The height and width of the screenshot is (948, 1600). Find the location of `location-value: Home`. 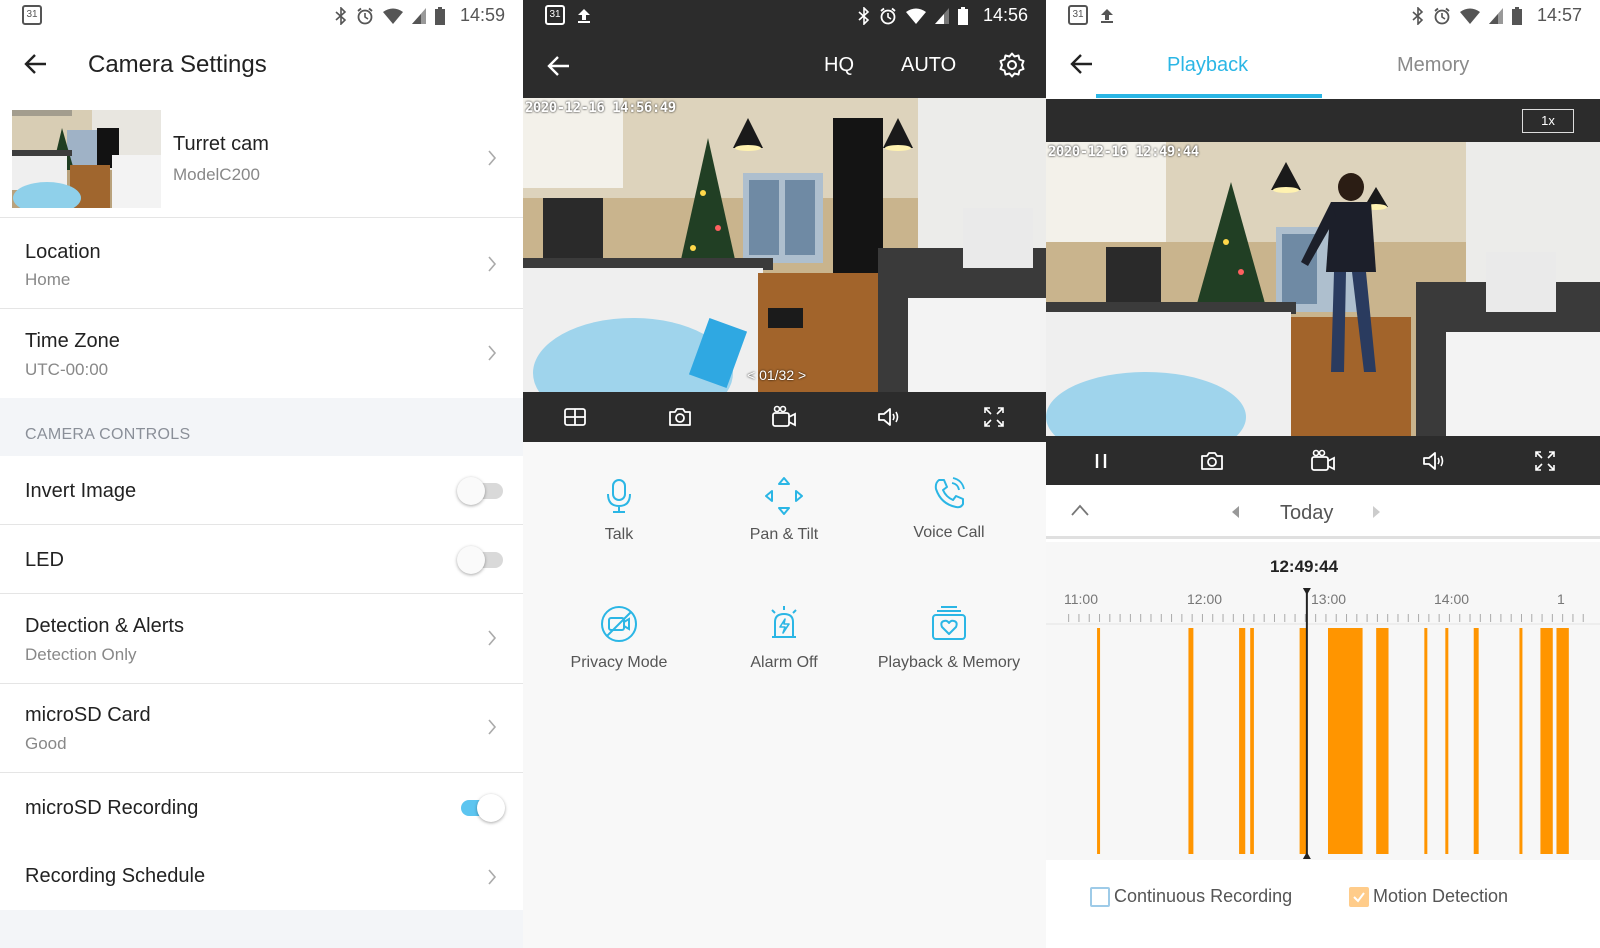

location-value: Home is located at coordinates (48, 279).